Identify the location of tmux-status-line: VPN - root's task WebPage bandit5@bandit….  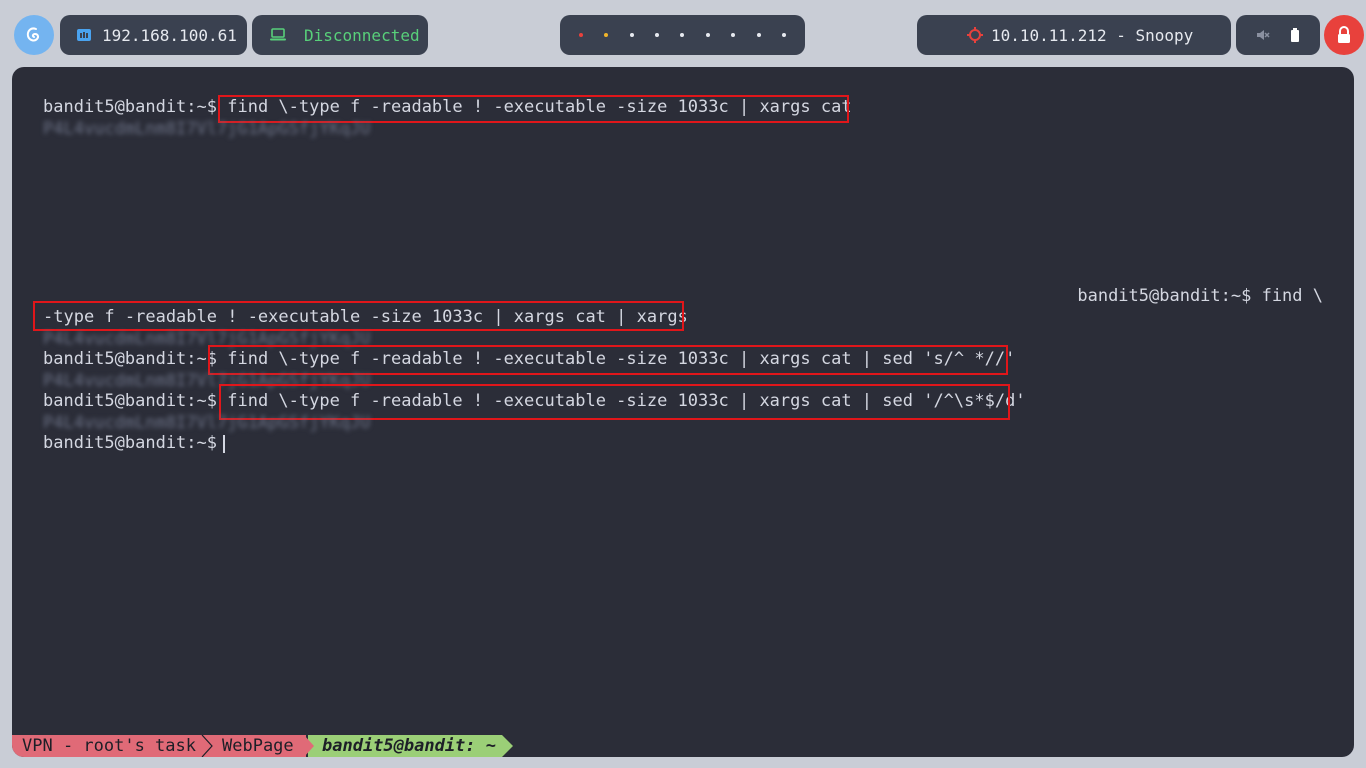
(683, 746).